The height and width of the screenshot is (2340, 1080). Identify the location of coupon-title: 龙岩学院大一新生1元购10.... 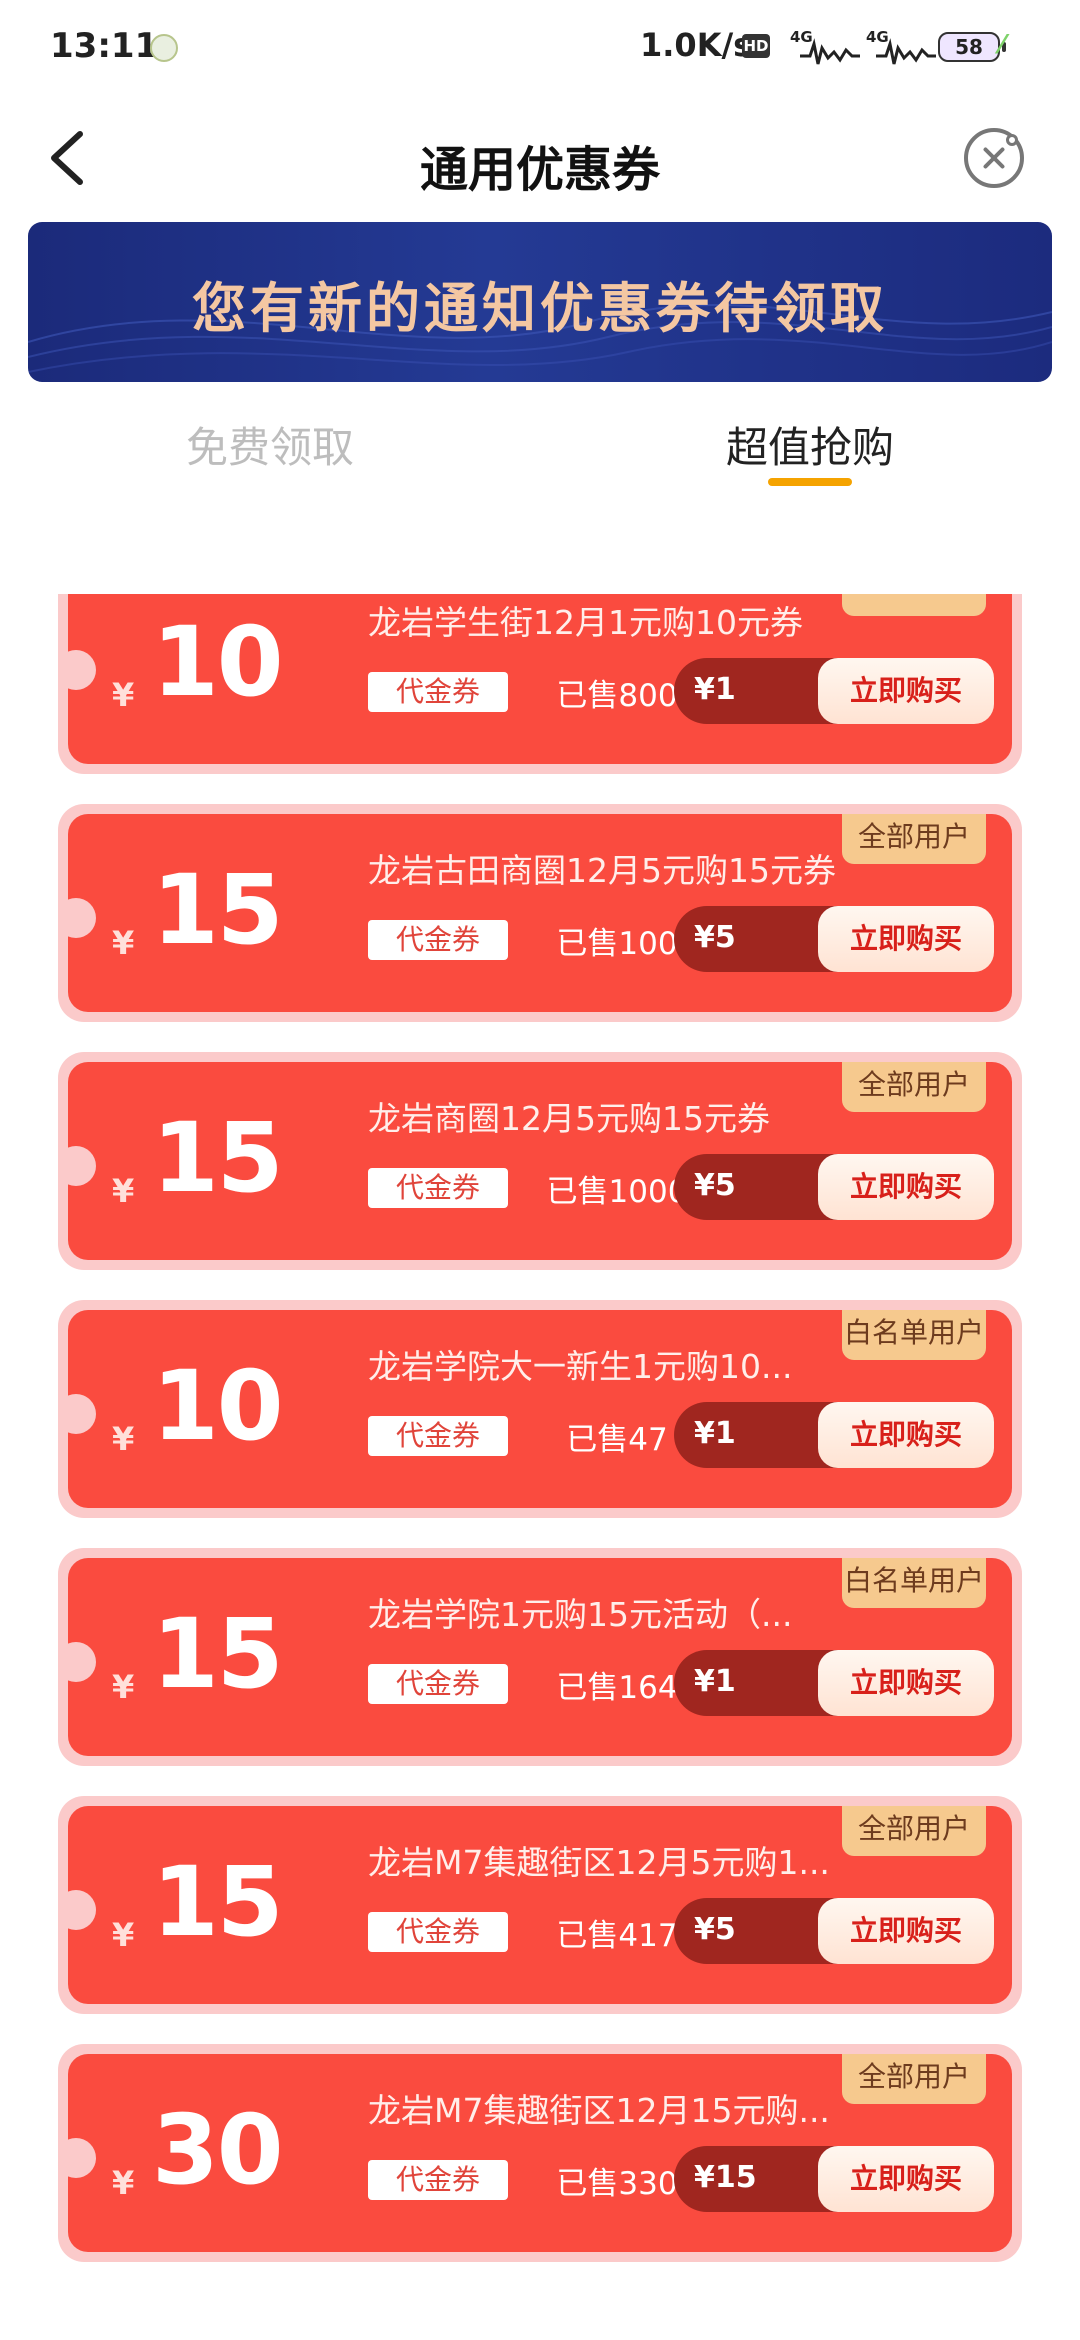
(580, 1366).